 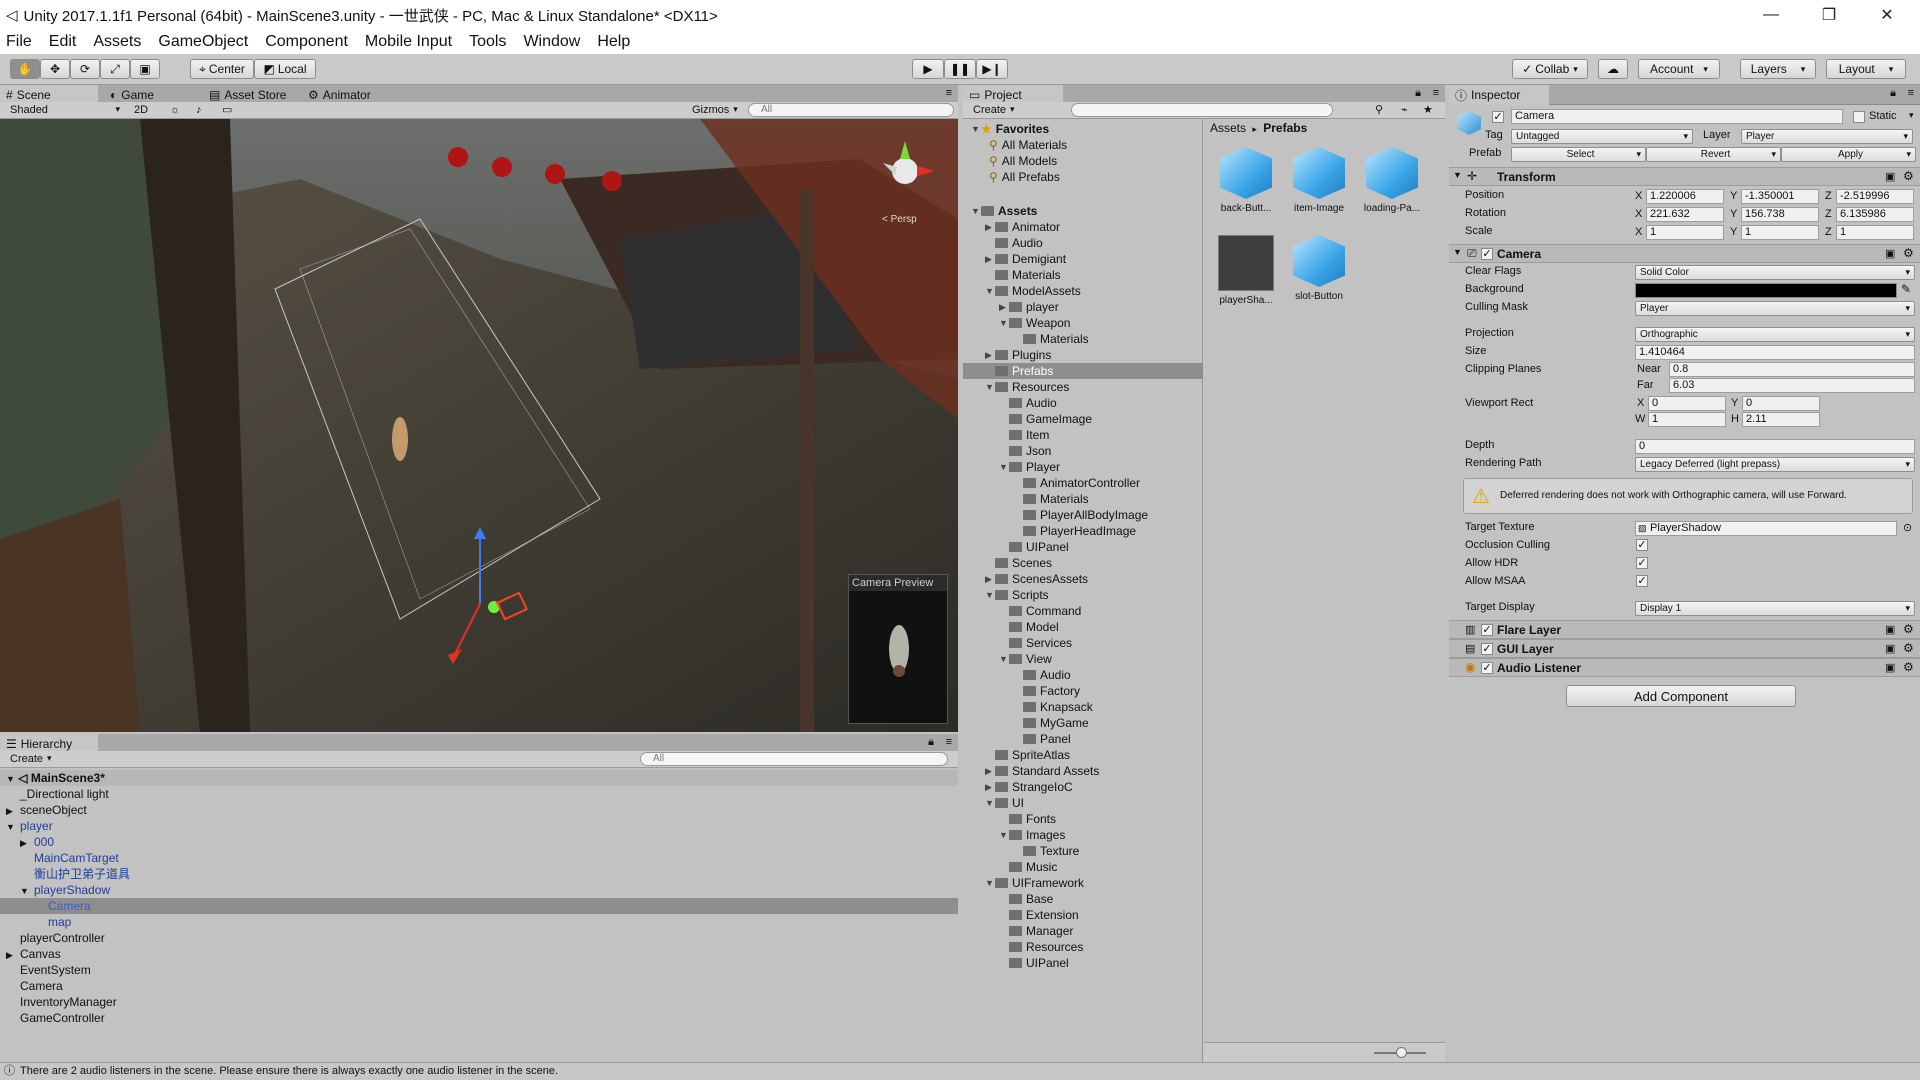 What do you see at coordinates (1713, 154) in the screenshot?
I see `prefab-revert-button: Revert` at bounding box center [1713, 154].